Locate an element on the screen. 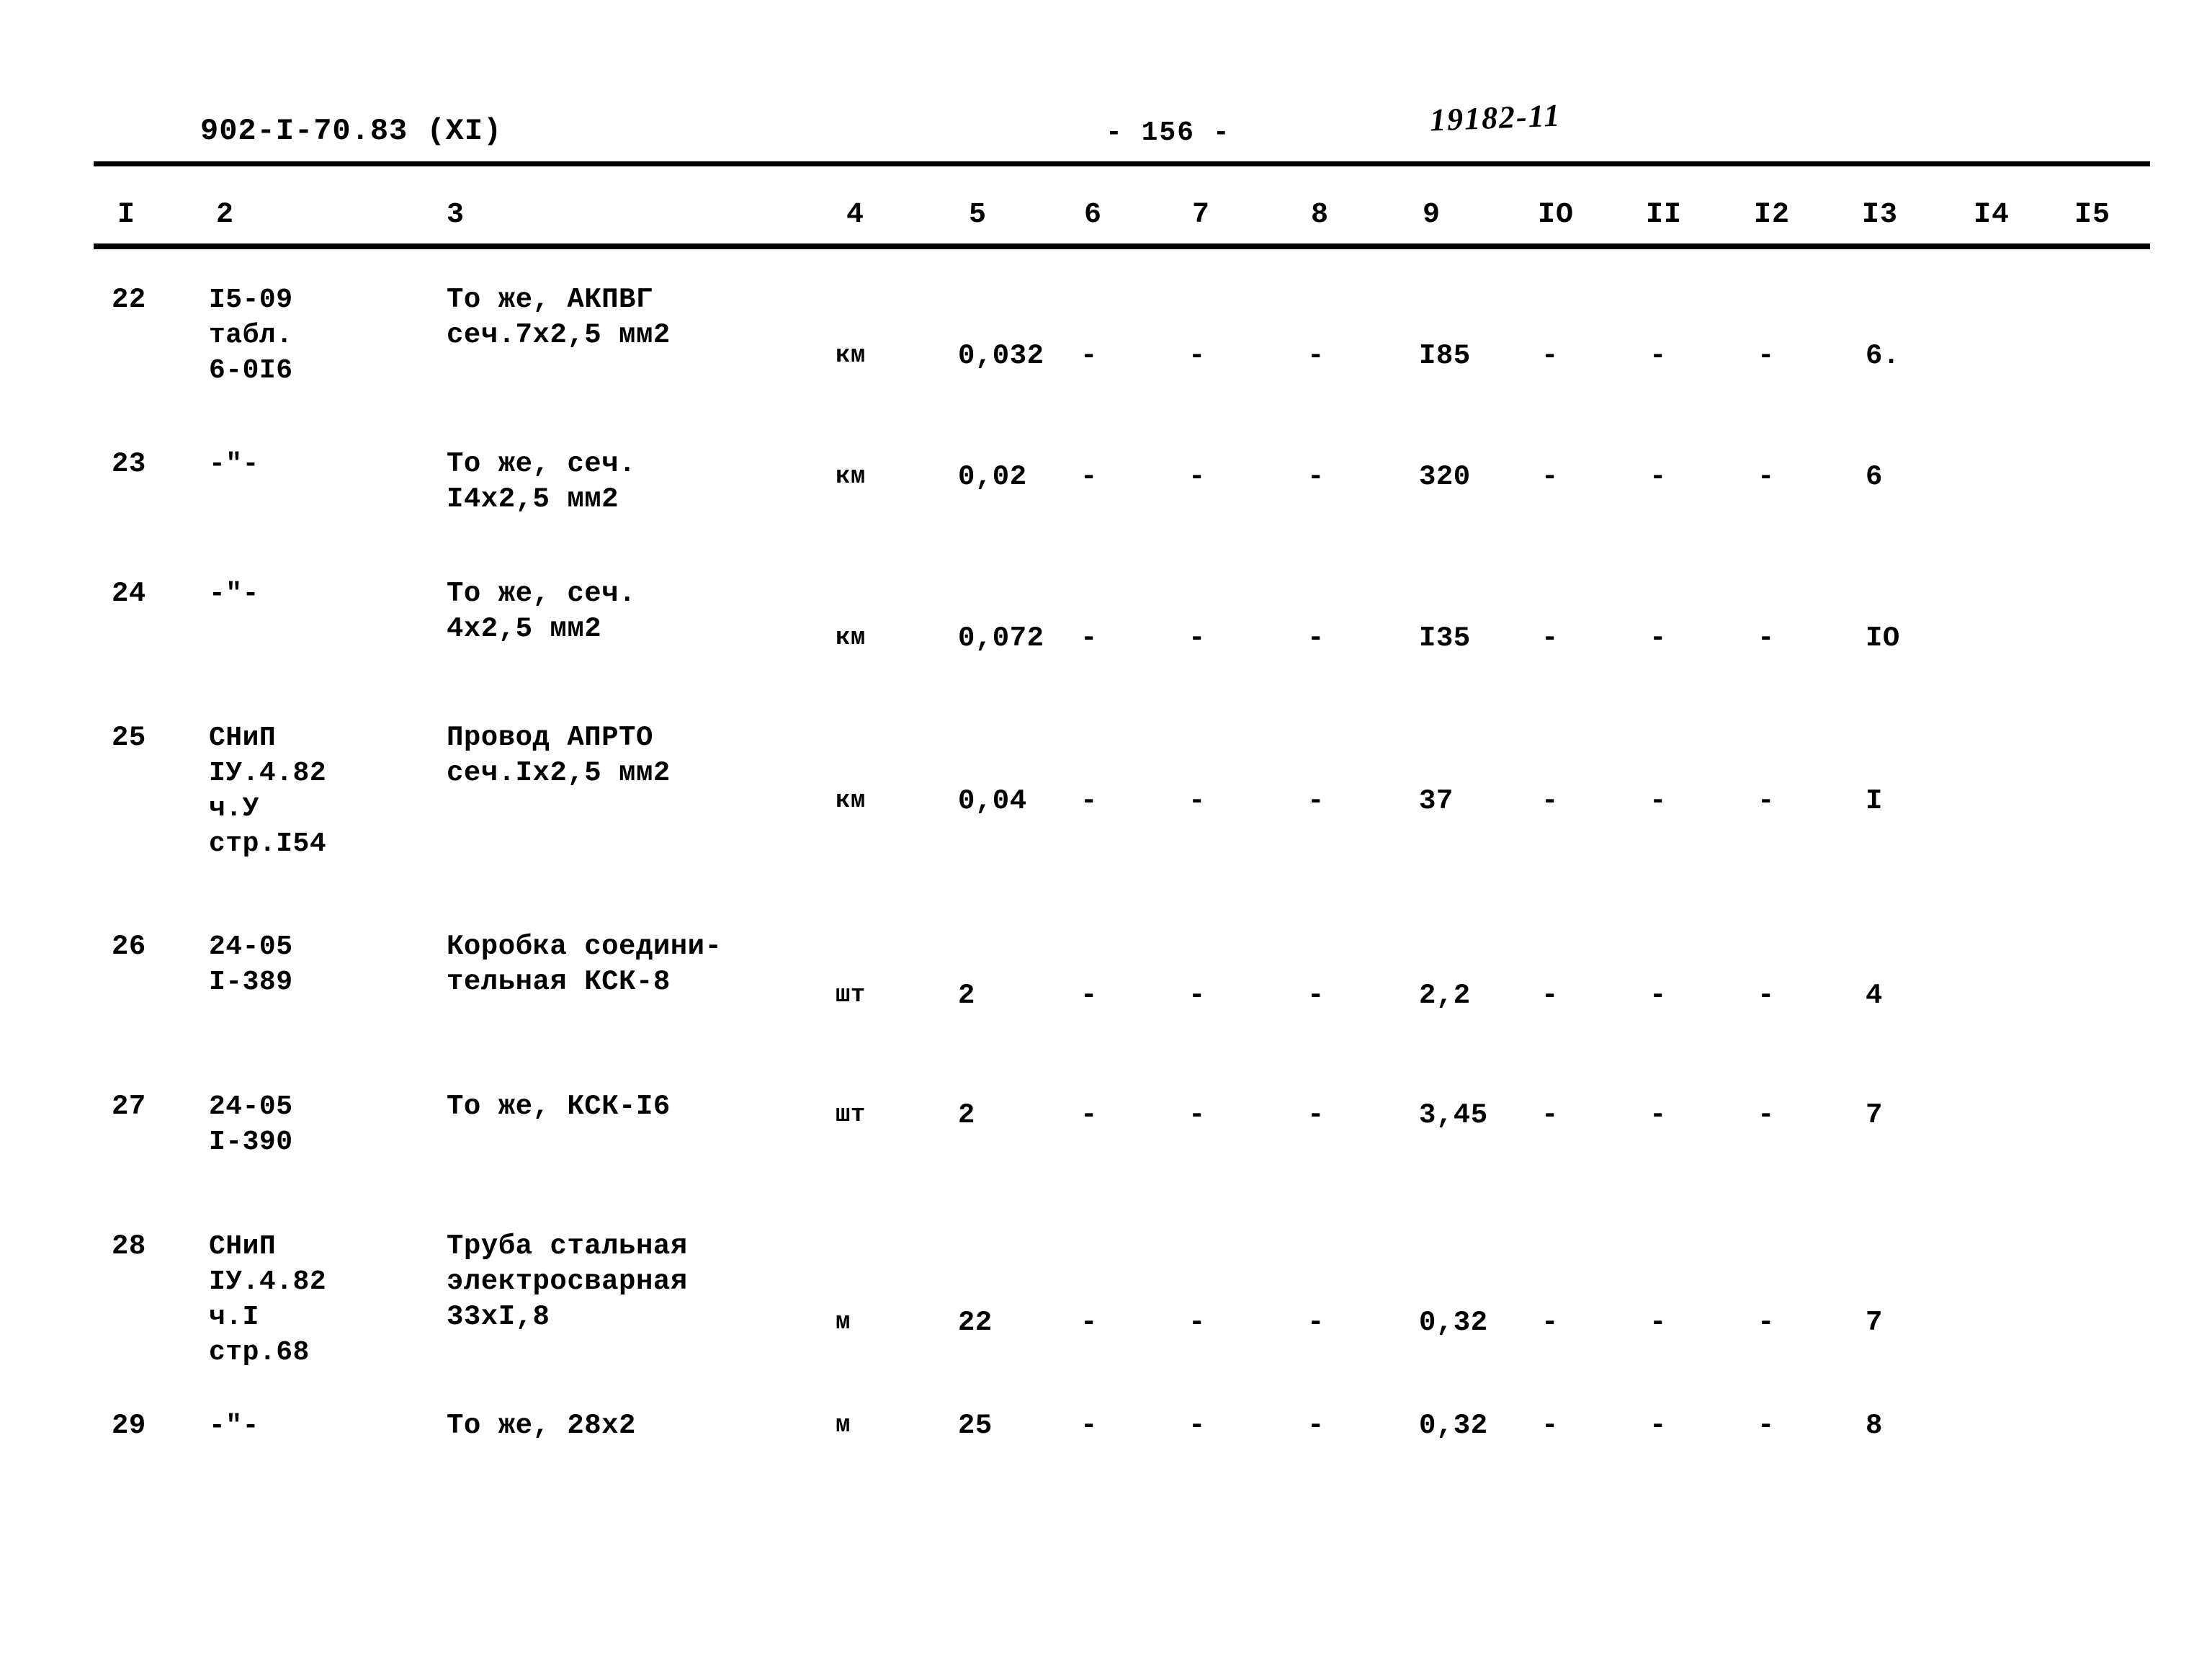 Image resolution: width=2212 pixels, height=1659 pixels. cell-r24-c9: I35 is located at coordinates (1445, 638).